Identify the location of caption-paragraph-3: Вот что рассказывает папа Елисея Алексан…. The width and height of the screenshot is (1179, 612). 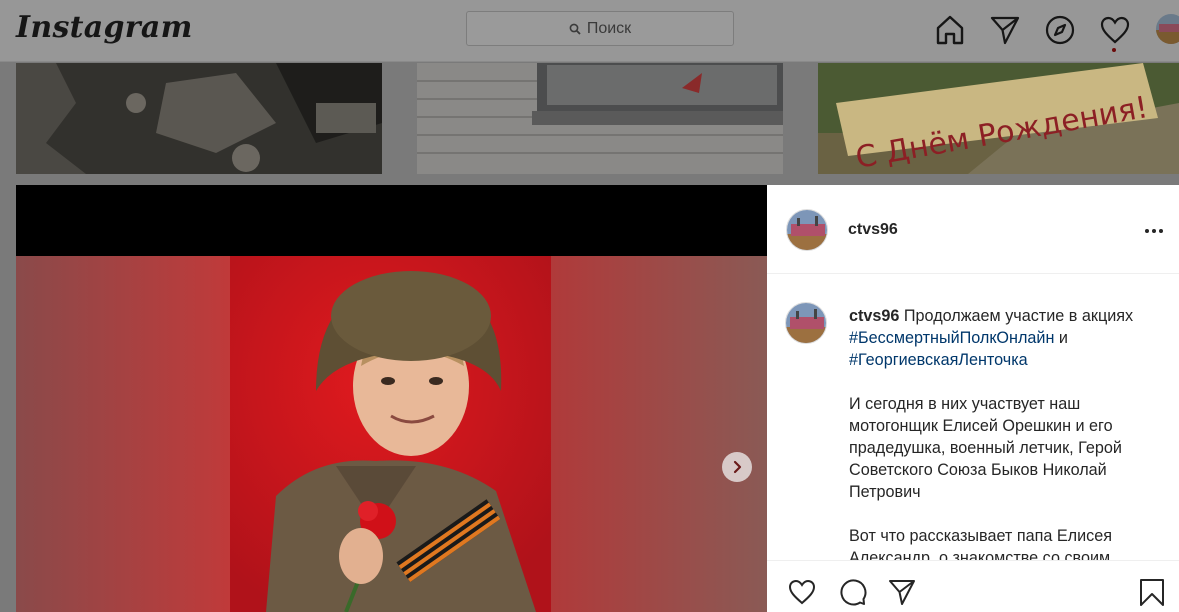
(981, 543).